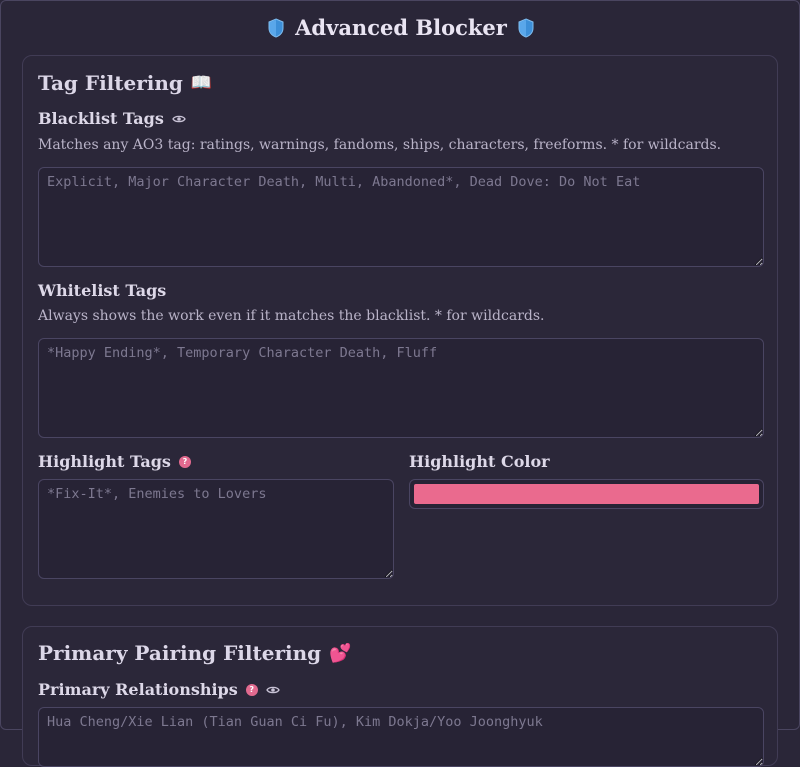 This screenshot has width=800, height=767. I want to click on highlight-color-picker, so click(586, 494).